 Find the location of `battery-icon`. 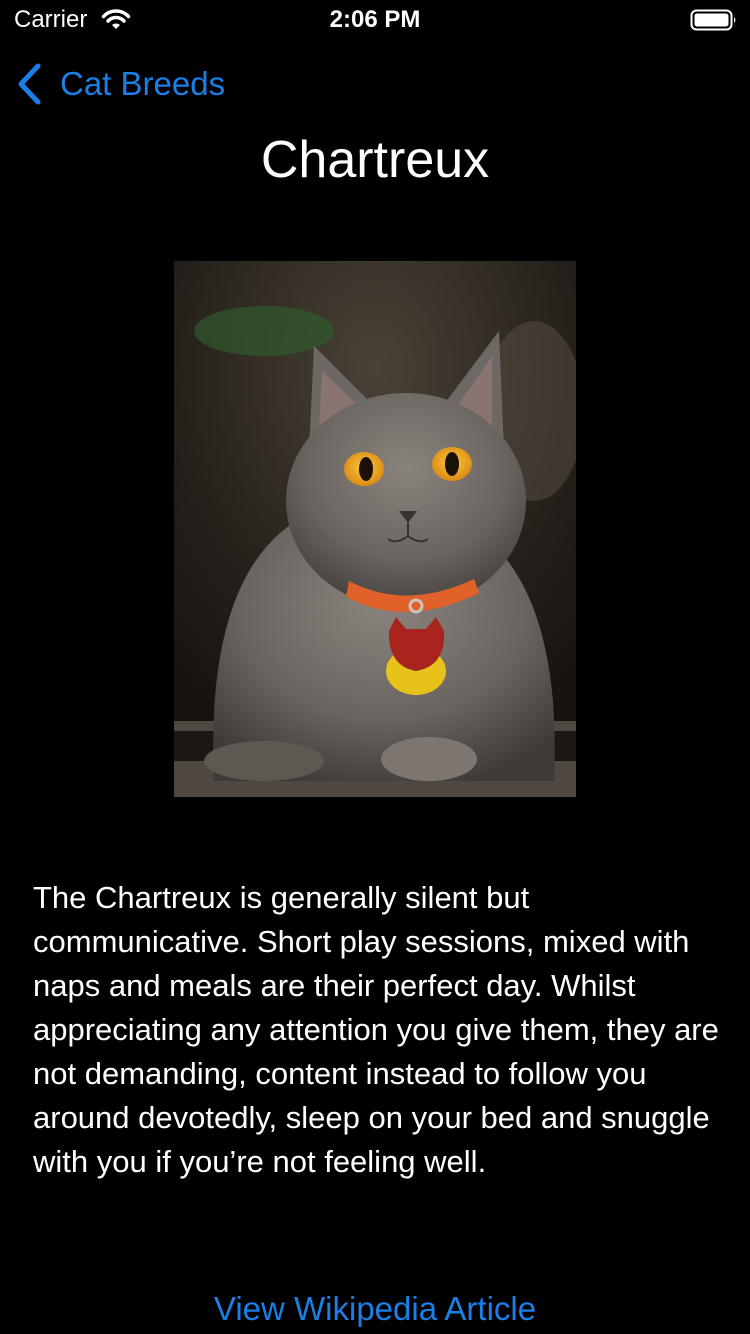

battery-icon is located at coordinates (713, 20).